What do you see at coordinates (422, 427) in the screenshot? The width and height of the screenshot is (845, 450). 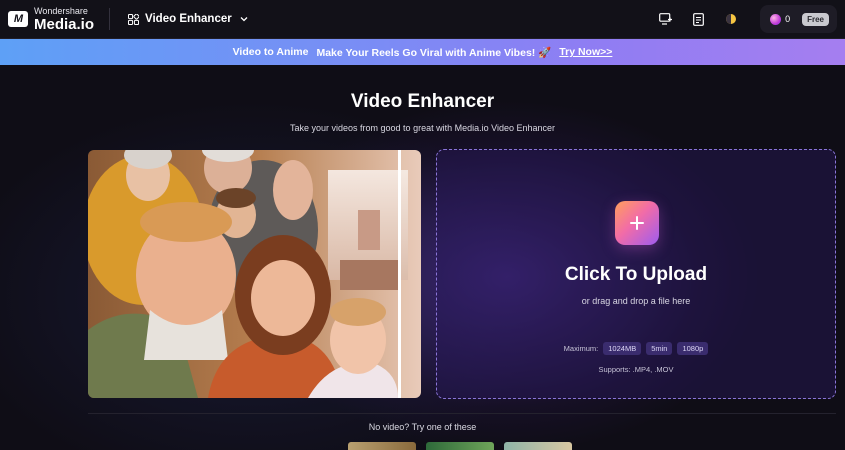 I see `sample-videos-label: No video? Try one of these` at bounding box center [422, 427].